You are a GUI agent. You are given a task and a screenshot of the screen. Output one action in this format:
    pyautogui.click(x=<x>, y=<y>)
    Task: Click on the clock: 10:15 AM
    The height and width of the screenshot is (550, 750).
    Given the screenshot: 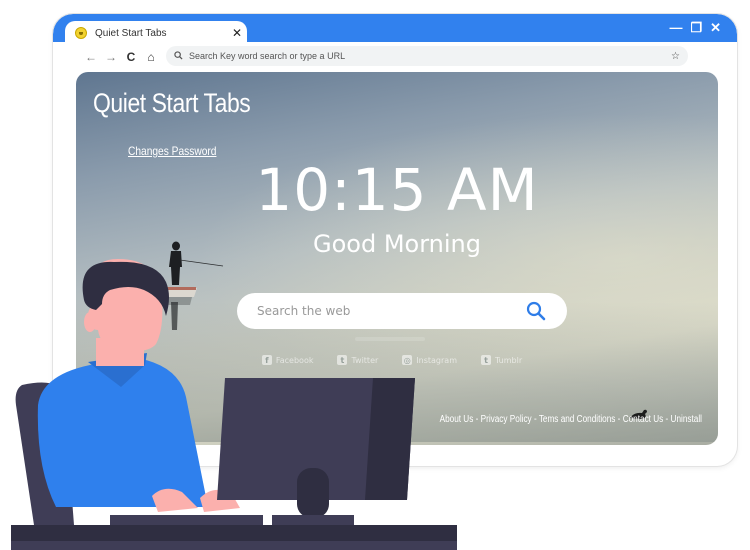 What is the action you would take?
    pyautogui.click(x=397, y=190)
    